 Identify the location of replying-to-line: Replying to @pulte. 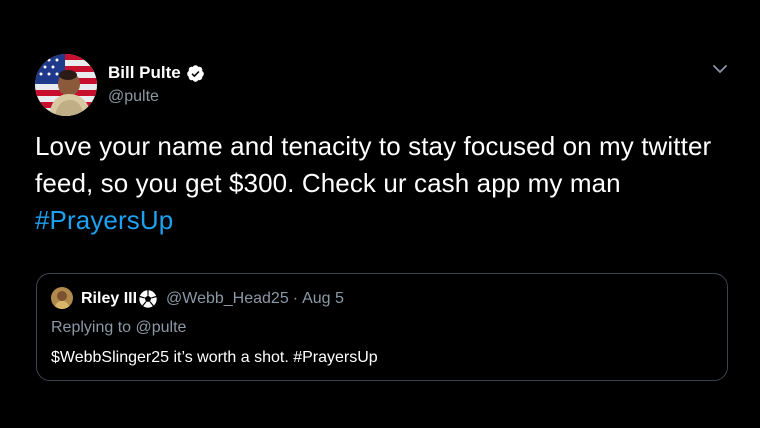
(118, 328).